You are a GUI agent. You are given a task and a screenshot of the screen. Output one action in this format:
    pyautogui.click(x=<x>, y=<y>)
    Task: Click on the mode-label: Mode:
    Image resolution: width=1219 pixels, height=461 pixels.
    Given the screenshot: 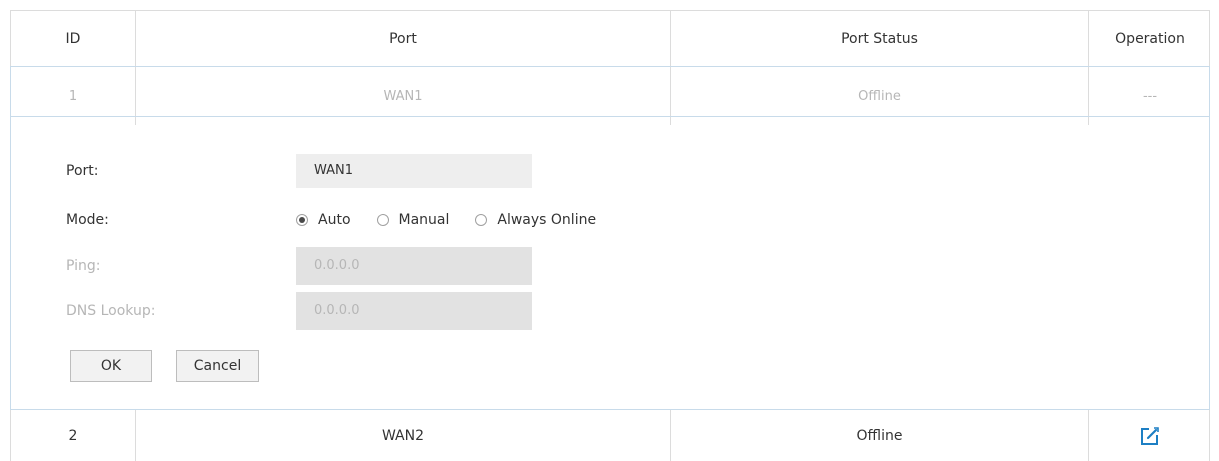 What is the action you would take?
    pyautogui.click(x=87, y=220)
    